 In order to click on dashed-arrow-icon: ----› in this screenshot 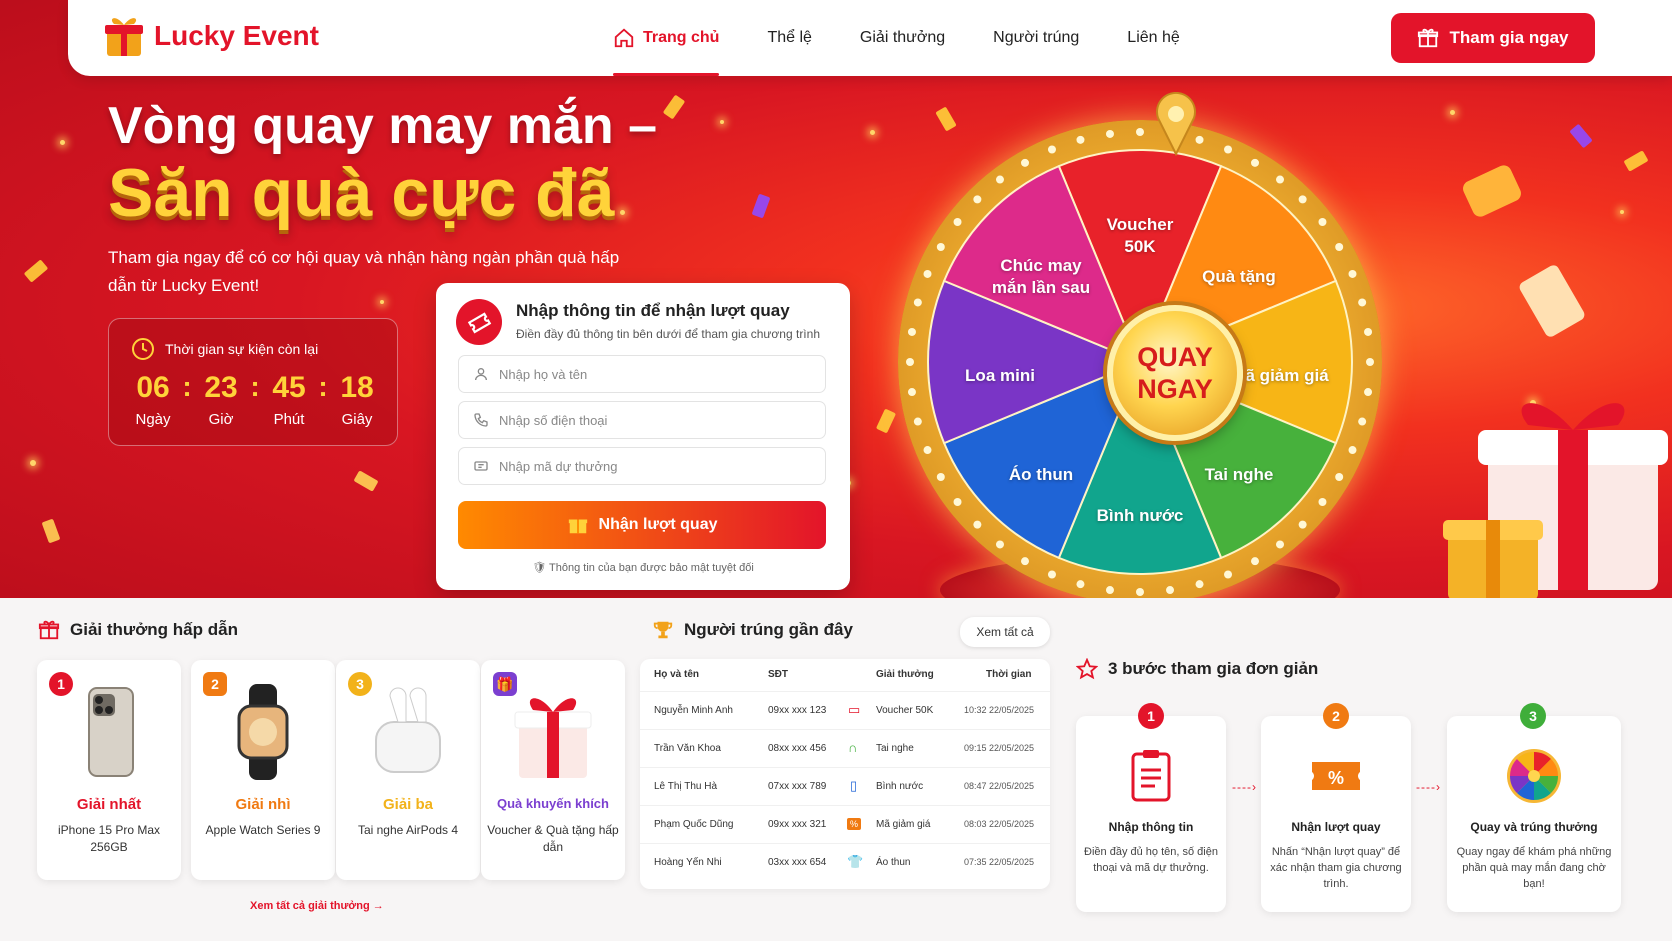, I will do `click(1244, 787)`.